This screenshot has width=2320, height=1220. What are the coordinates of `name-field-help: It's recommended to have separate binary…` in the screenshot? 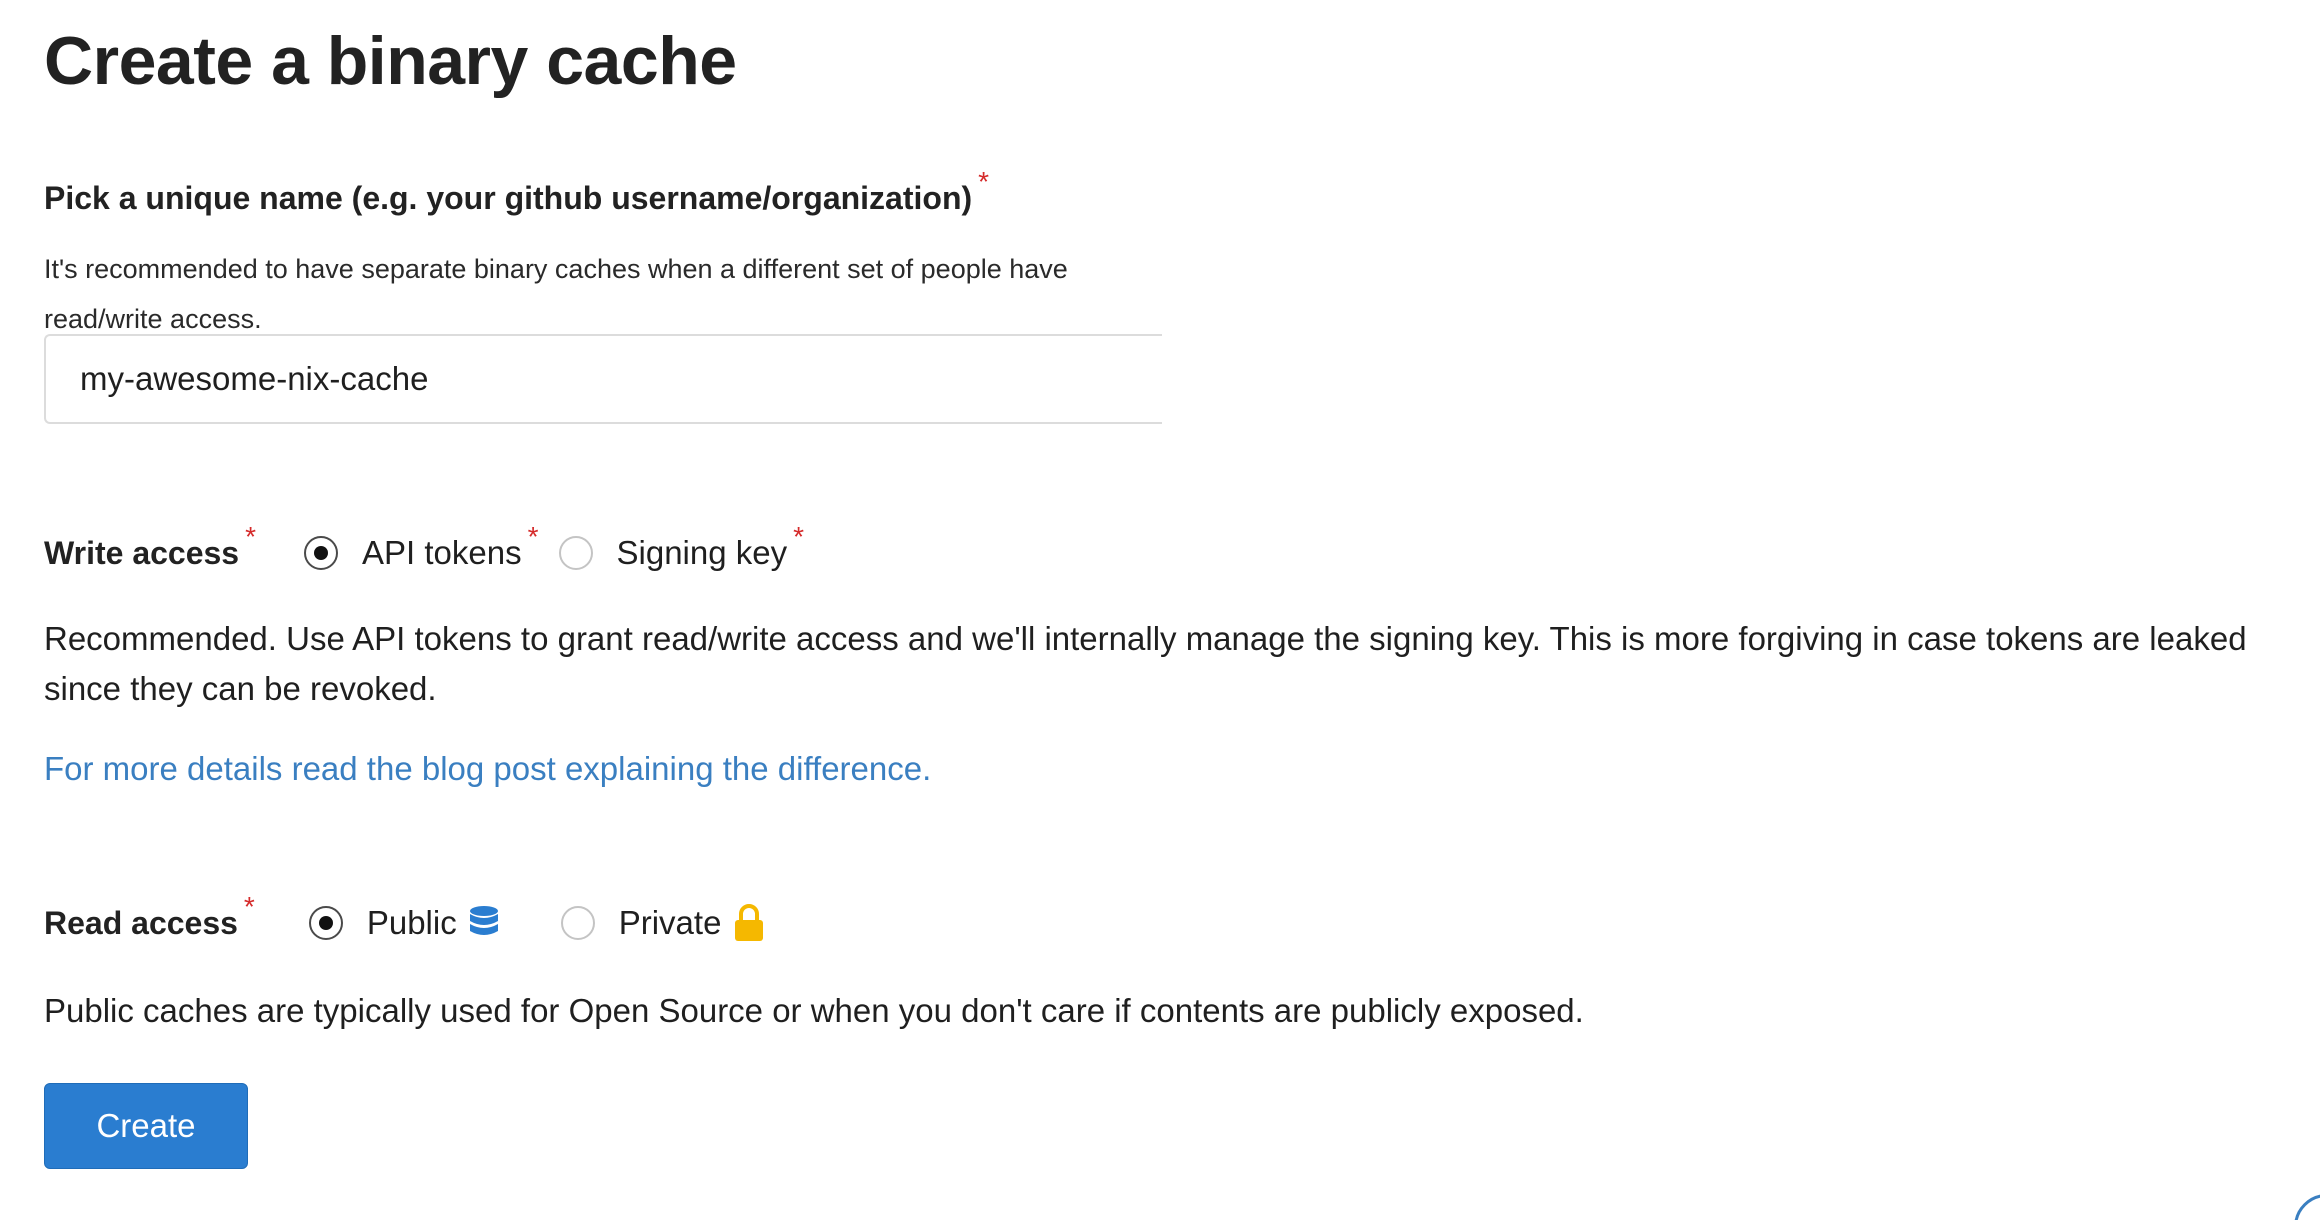 It's located at (556, 294).